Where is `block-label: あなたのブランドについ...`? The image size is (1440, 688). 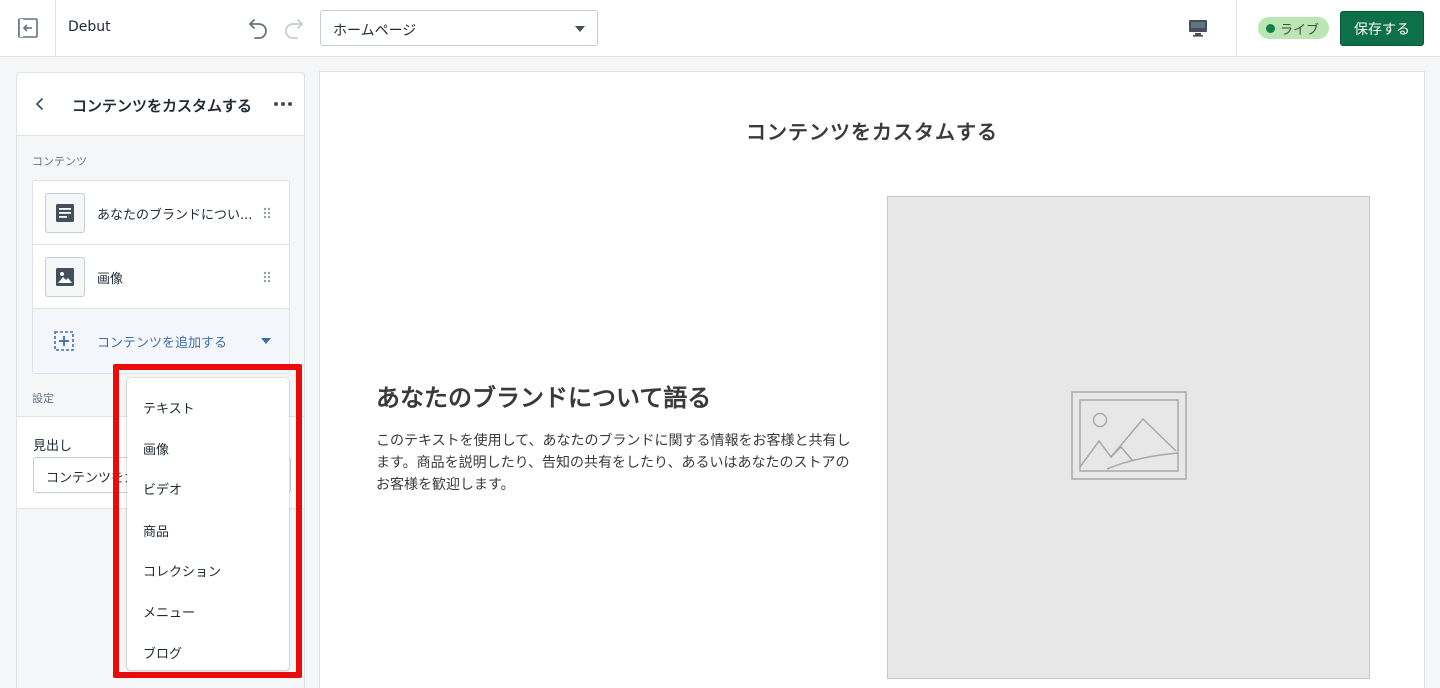
block-label: あなたのブランドについ... is located at coordinates (175, 215).